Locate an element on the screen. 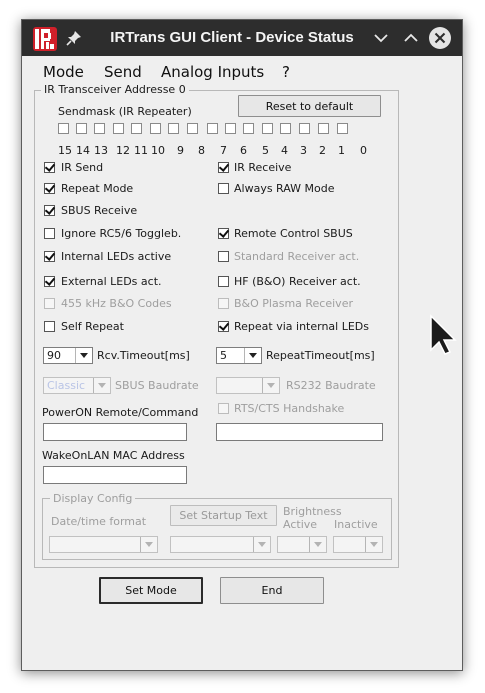 Image resolution: width=485 pixels, height=693 pixels. menu-analog-inputs: Analog Inputs is located at coordinates (212, 72).